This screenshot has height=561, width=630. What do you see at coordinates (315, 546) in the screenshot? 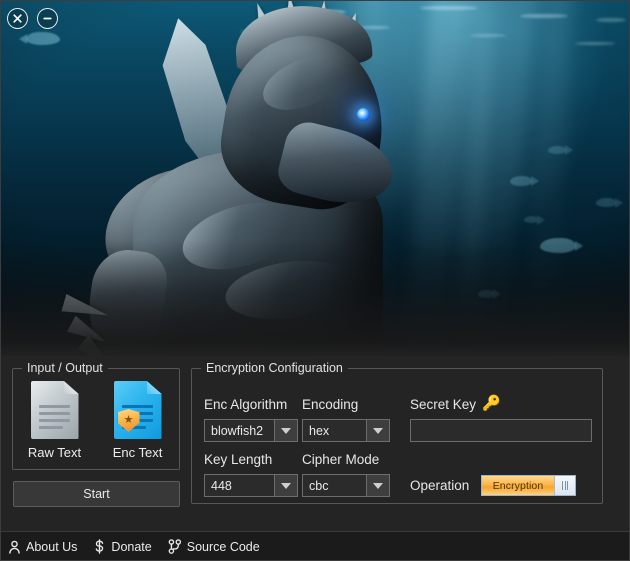
I see `status-bar: About Us Donate Source Code` at bounding box center [315, 546].